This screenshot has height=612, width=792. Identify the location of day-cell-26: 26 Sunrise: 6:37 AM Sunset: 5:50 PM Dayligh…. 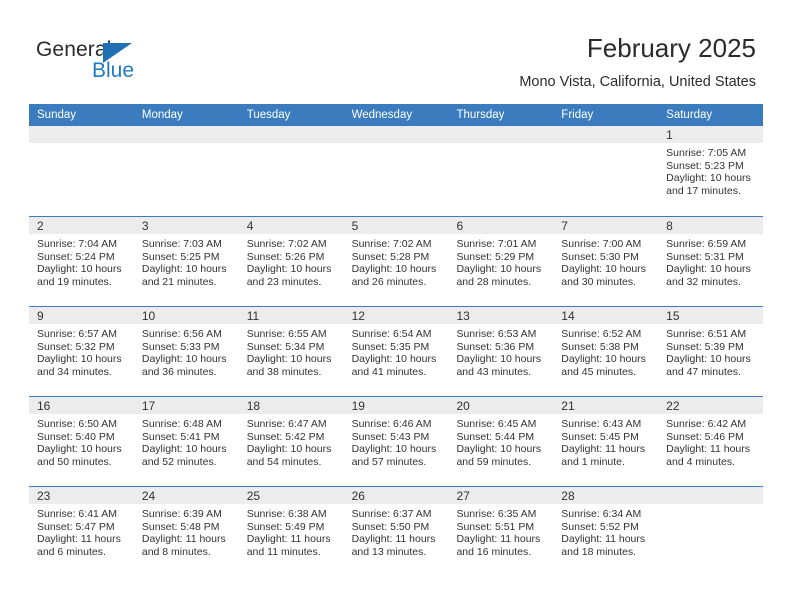
(396, 531).